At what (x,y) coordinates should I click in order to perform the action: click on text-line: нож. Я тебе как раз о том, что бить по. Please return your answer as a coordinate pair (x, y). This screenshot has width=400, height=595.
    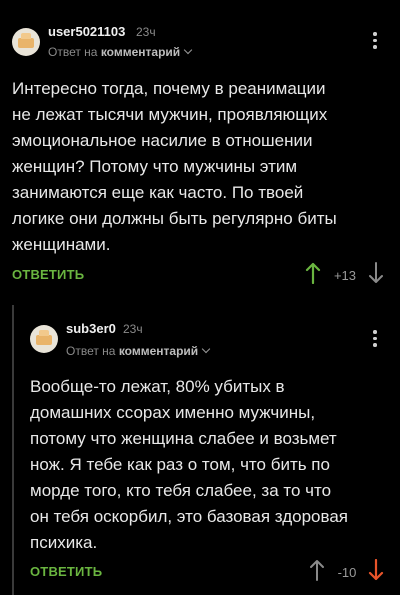
    Looking at the image, I should click on (180, 464).